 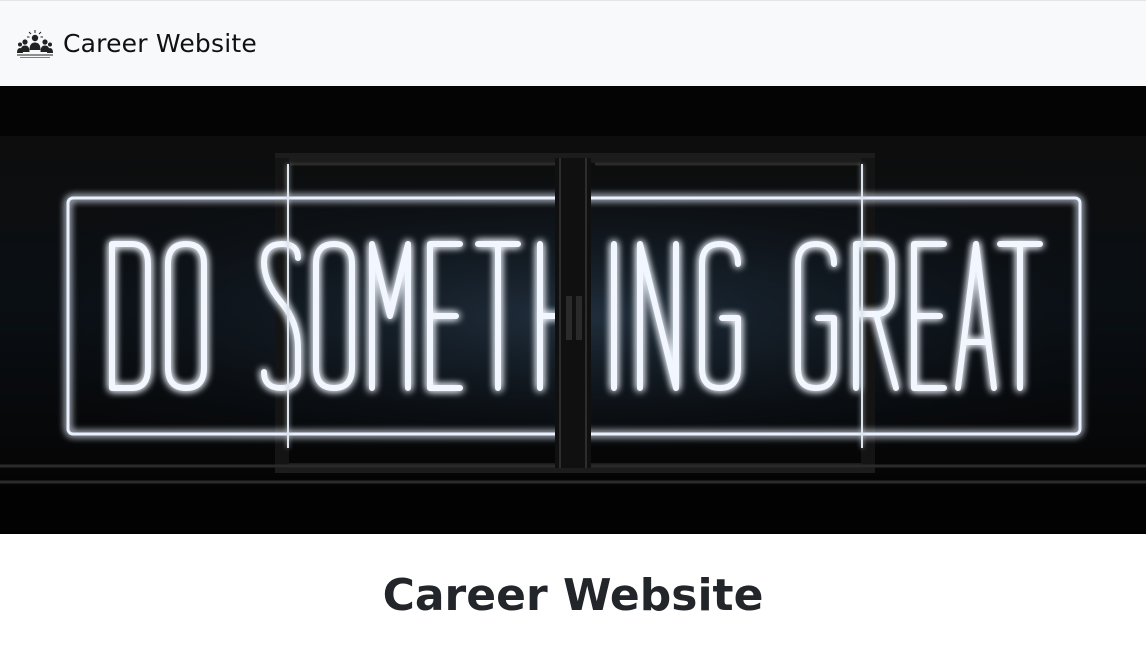 I want to click on navbar-brand-link: Career Website, so click(x=136, y=44).